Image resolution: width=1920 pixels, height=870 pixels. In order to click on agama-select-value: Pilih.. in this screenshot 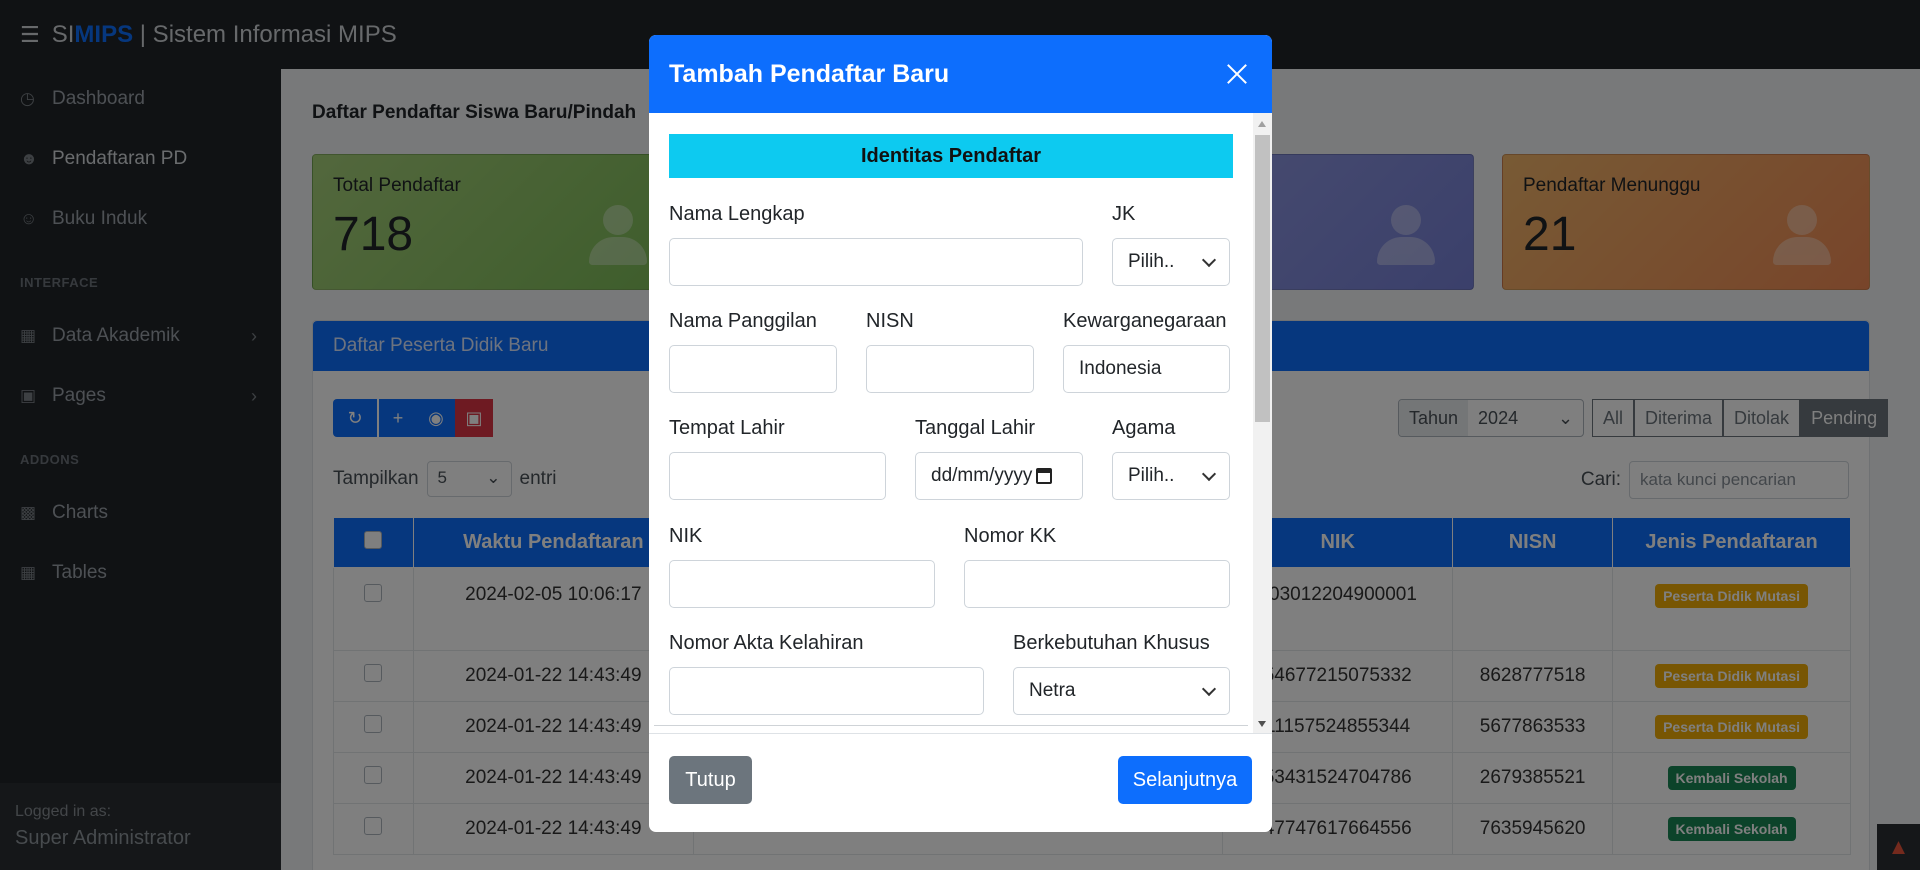, I will do `click(1151, 475)`.